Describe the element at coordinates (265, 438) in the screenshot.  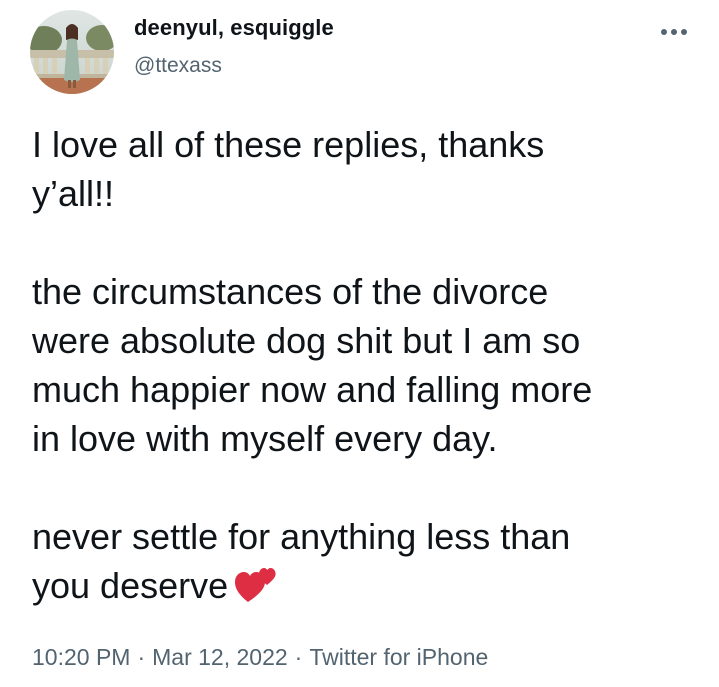
I see `tweet-line: in love with myself every day.` at that location.